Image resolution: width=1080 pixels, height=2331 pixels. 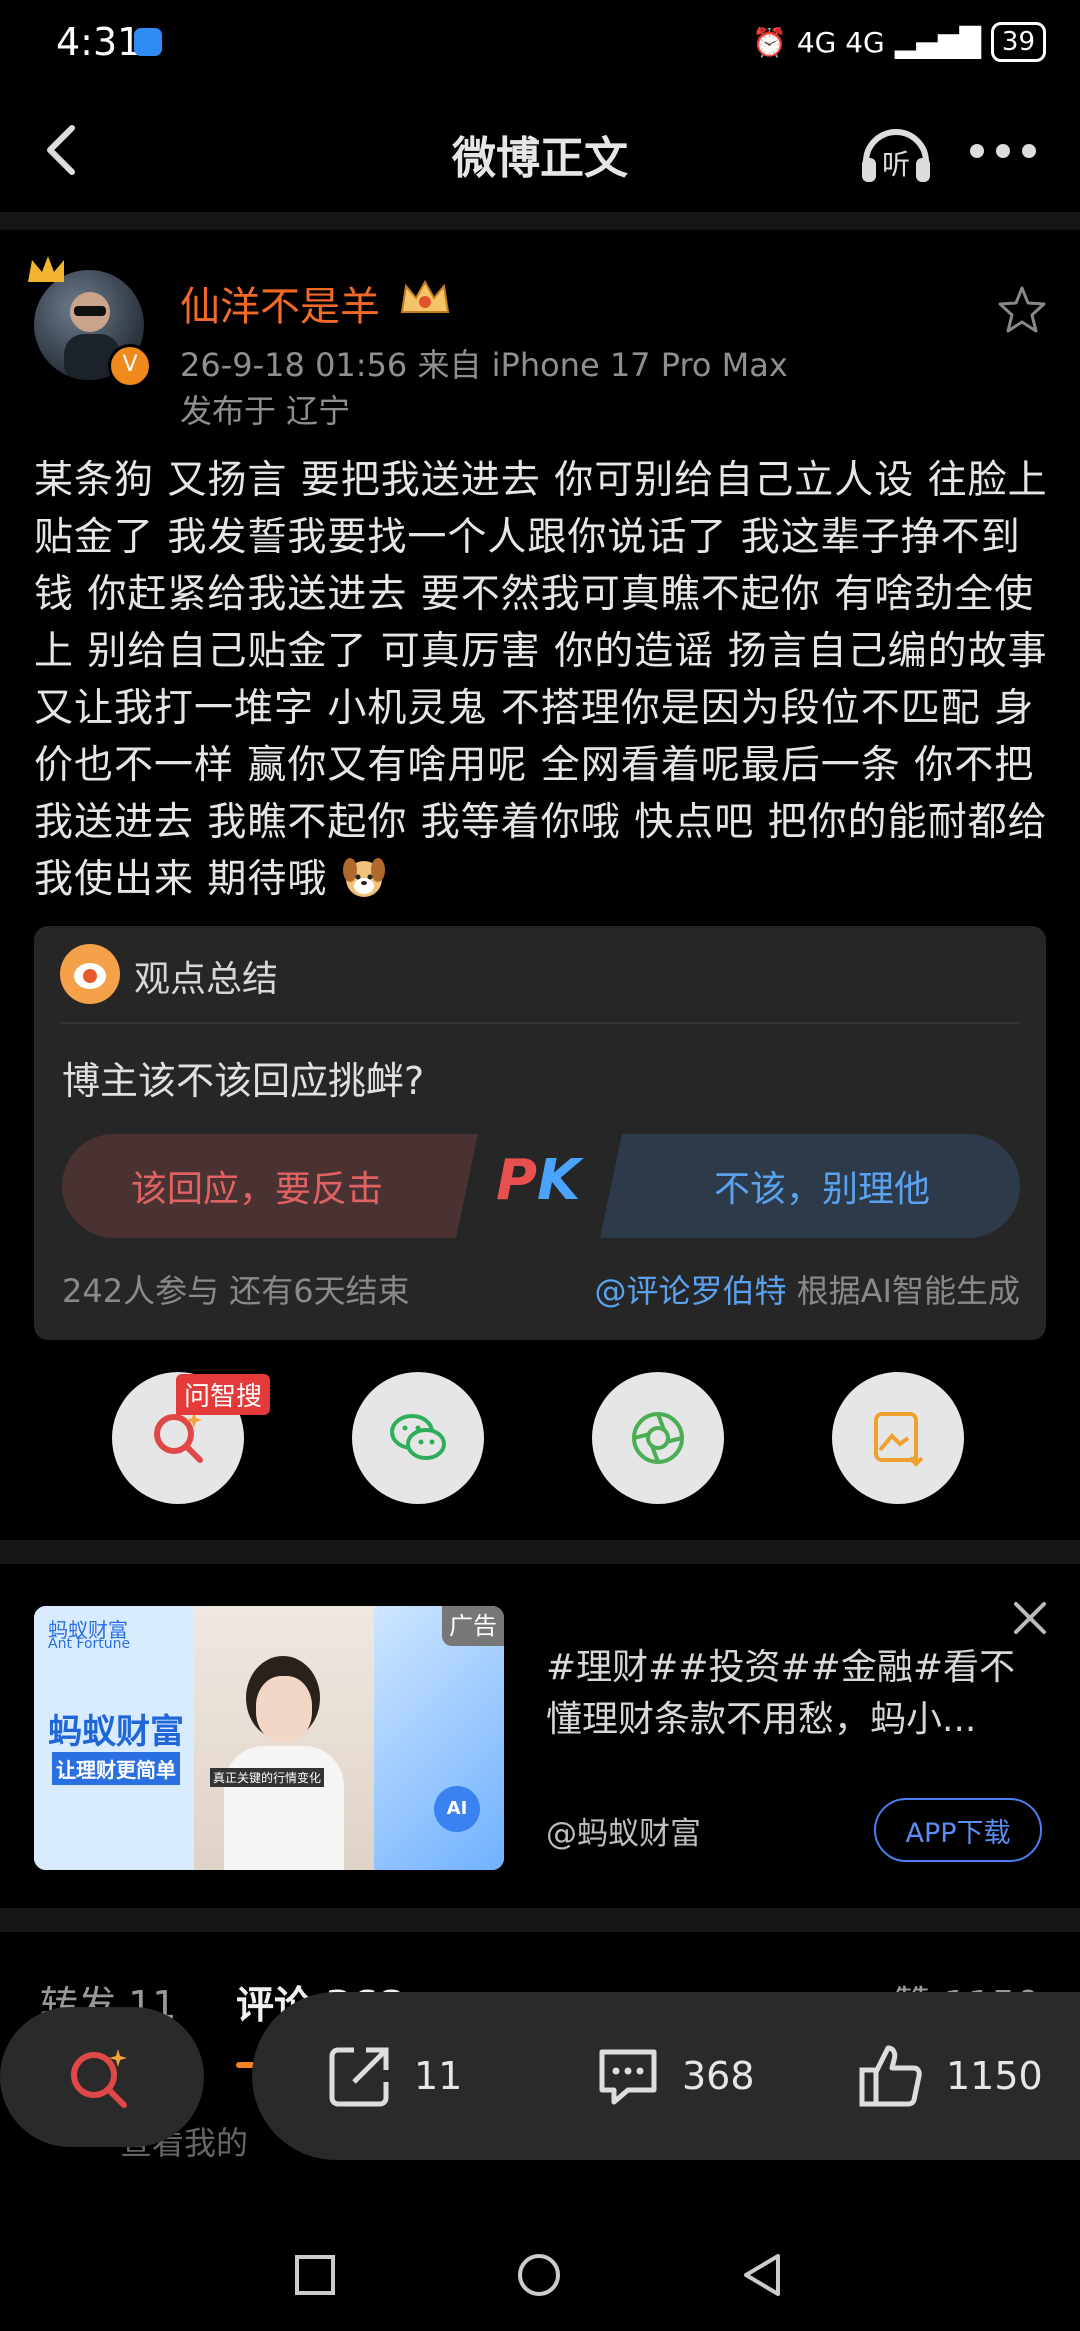 What do you see at coordinates (236, 1291) in the screenshot?
I see `poll-participants: 242人参与 还有6天结束` at bounding box center [236, 1291].